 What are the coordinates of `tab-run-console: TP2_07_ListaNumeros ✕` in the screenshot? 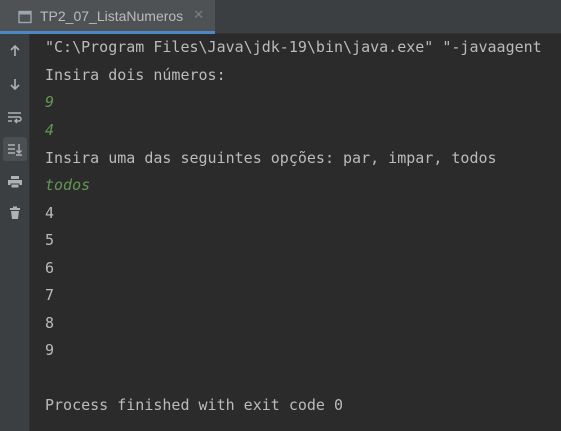 It's located at (107, 17).